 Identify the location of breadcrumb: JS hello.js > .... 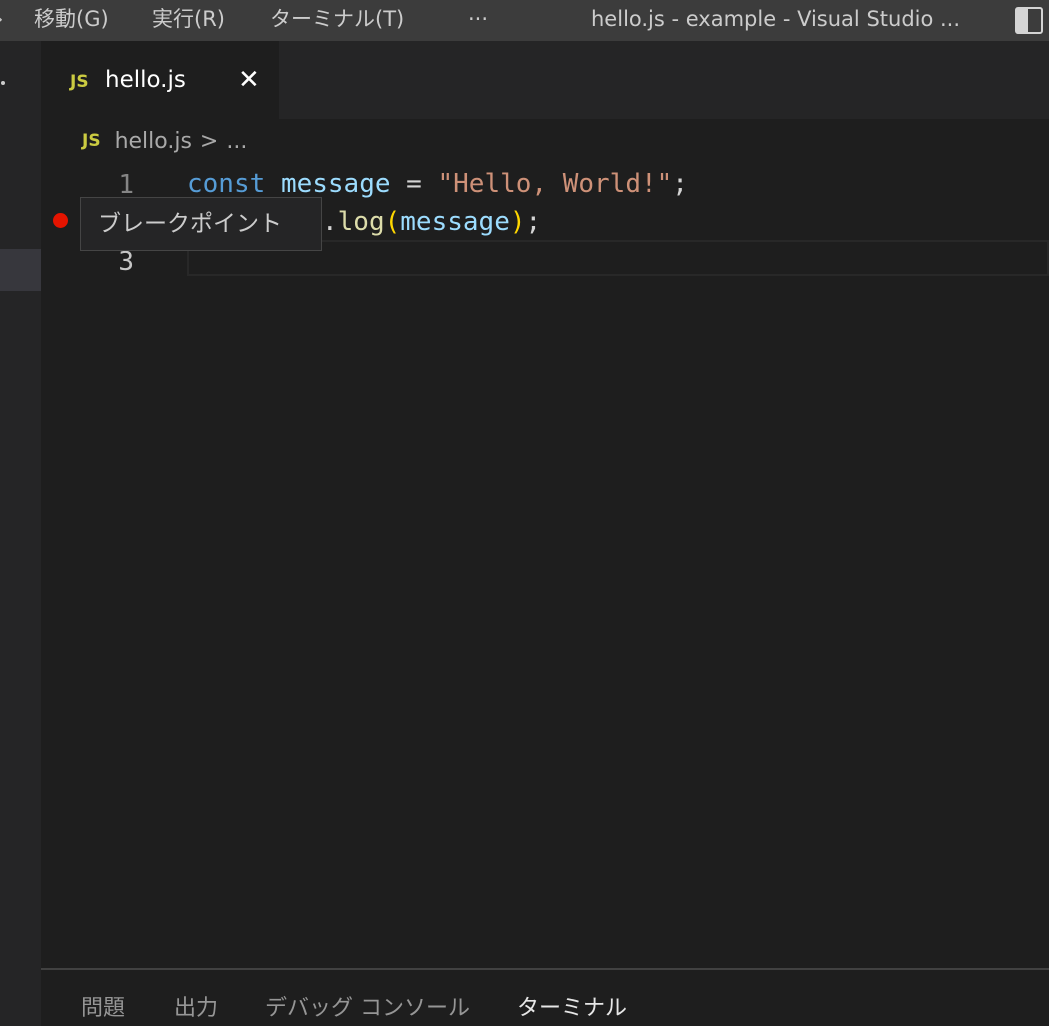
(164, 141).